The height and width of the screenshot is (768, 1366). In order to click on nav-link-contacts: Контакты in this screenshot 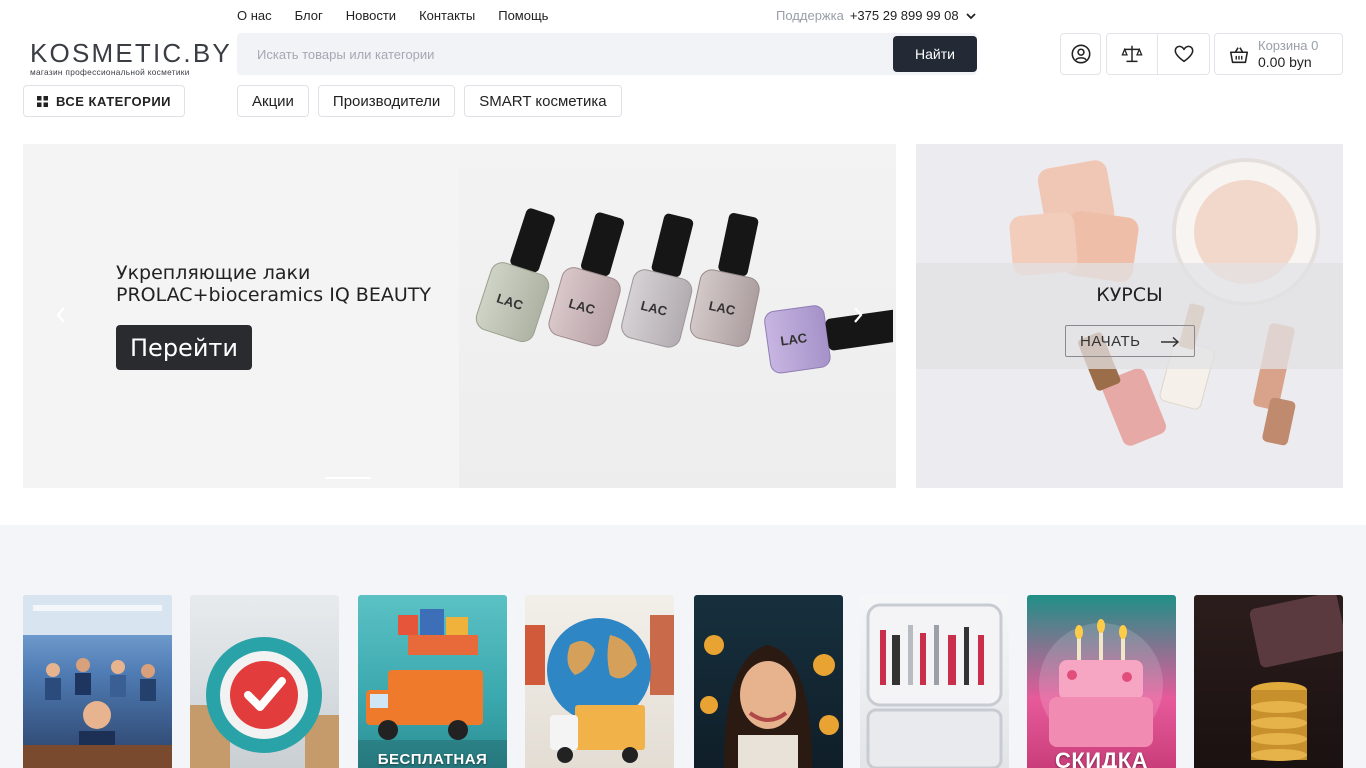, I will do `click(447, 15)`.